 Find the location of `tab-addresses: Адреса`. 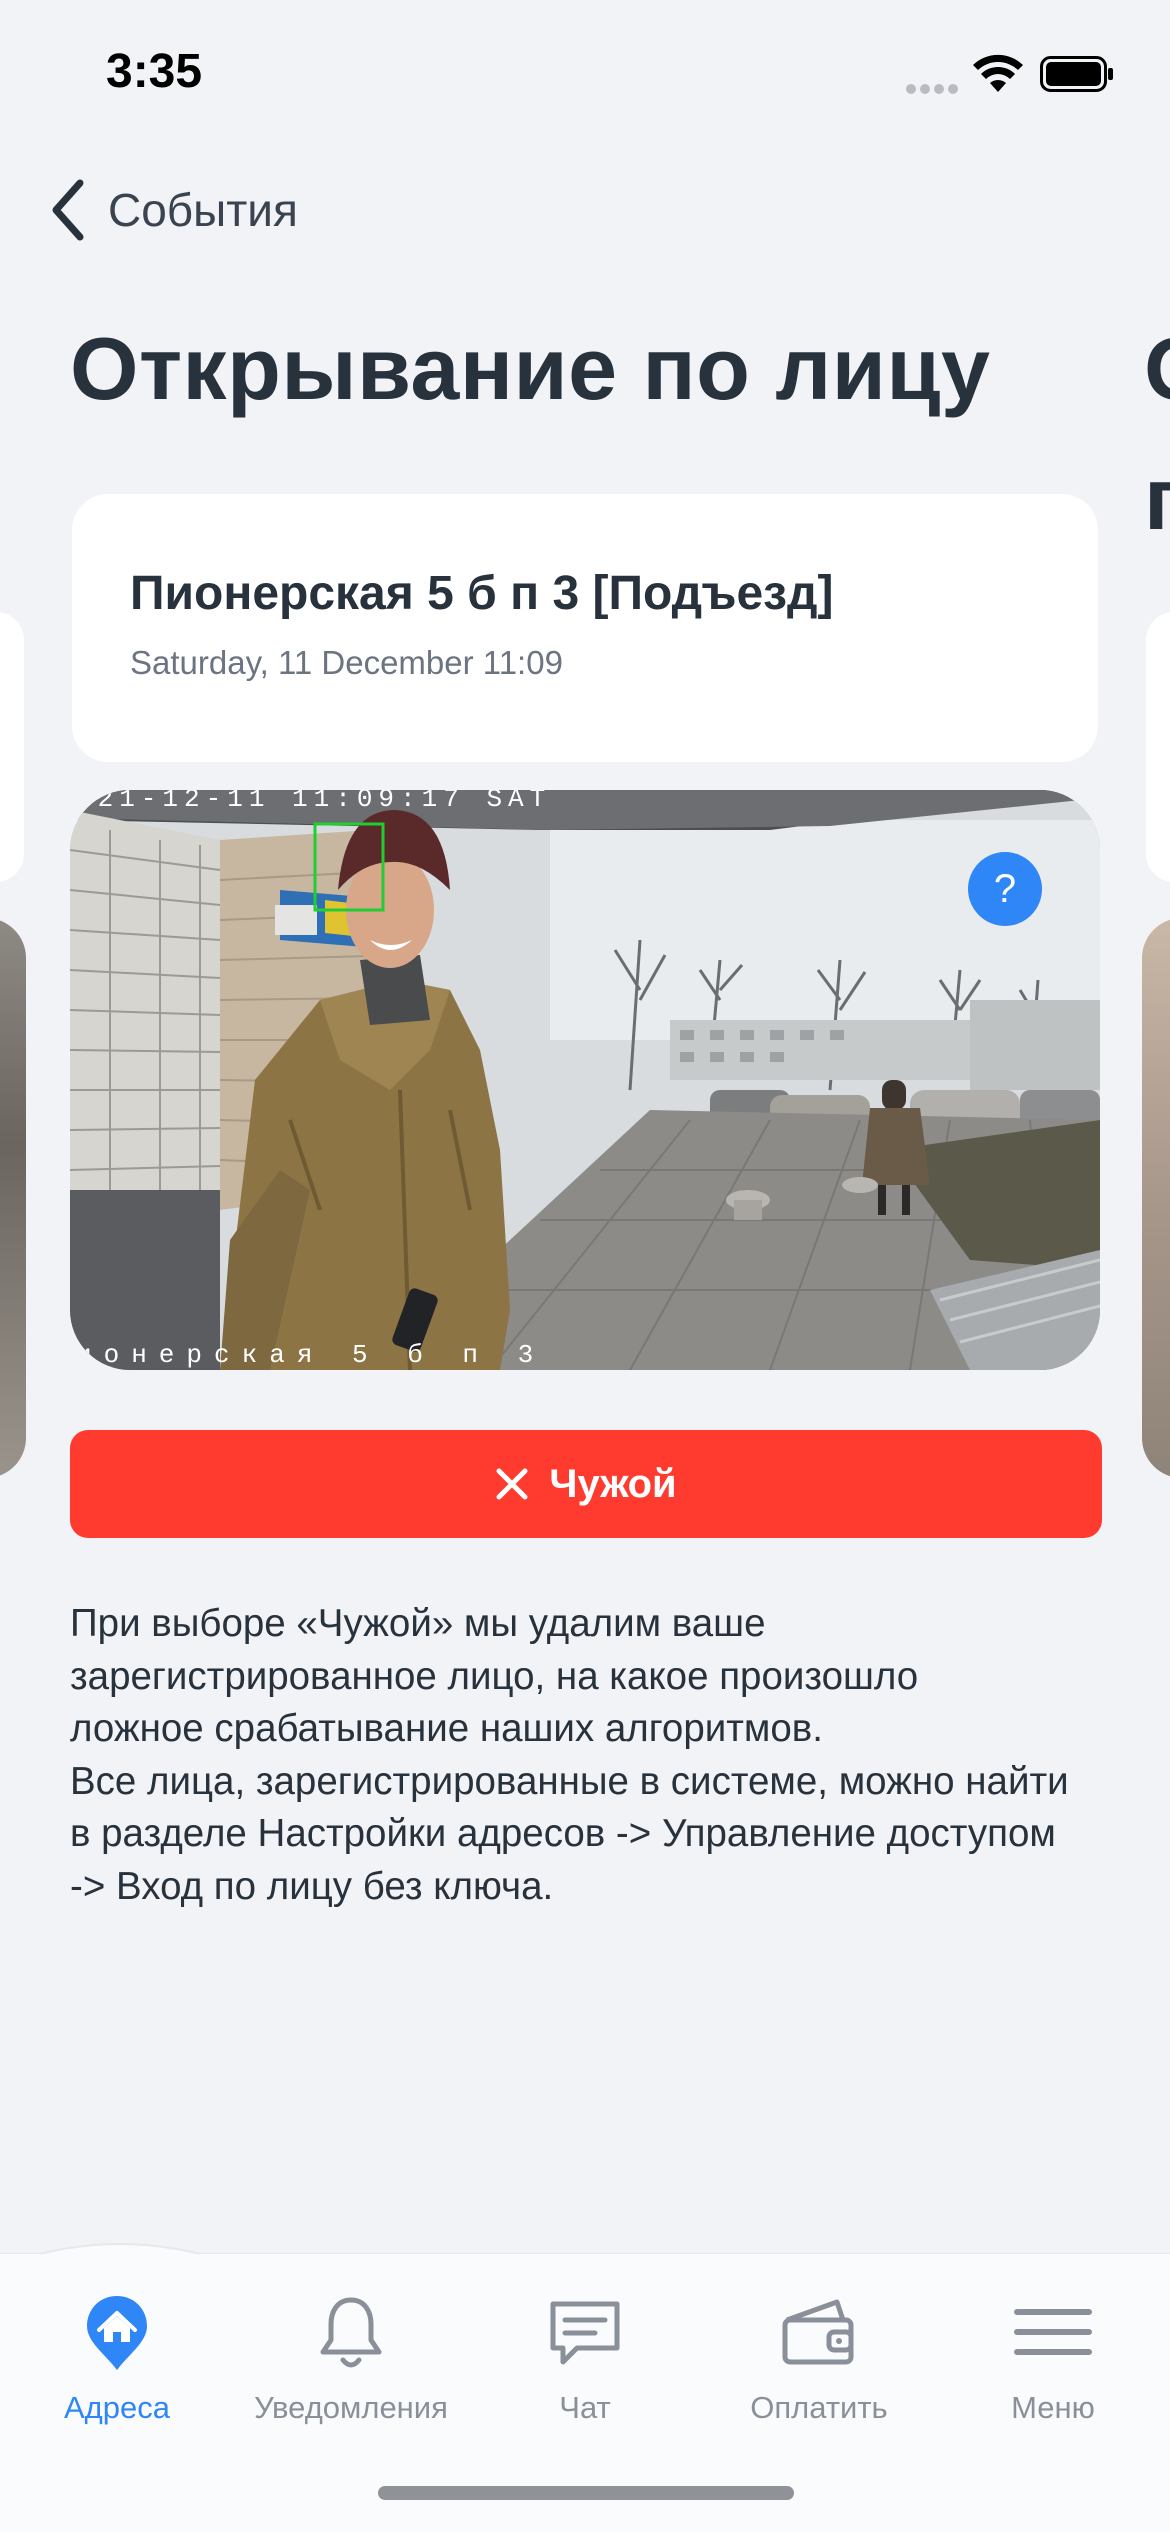

tab-addresses: Адреса is located at coordinates (117, 2365).